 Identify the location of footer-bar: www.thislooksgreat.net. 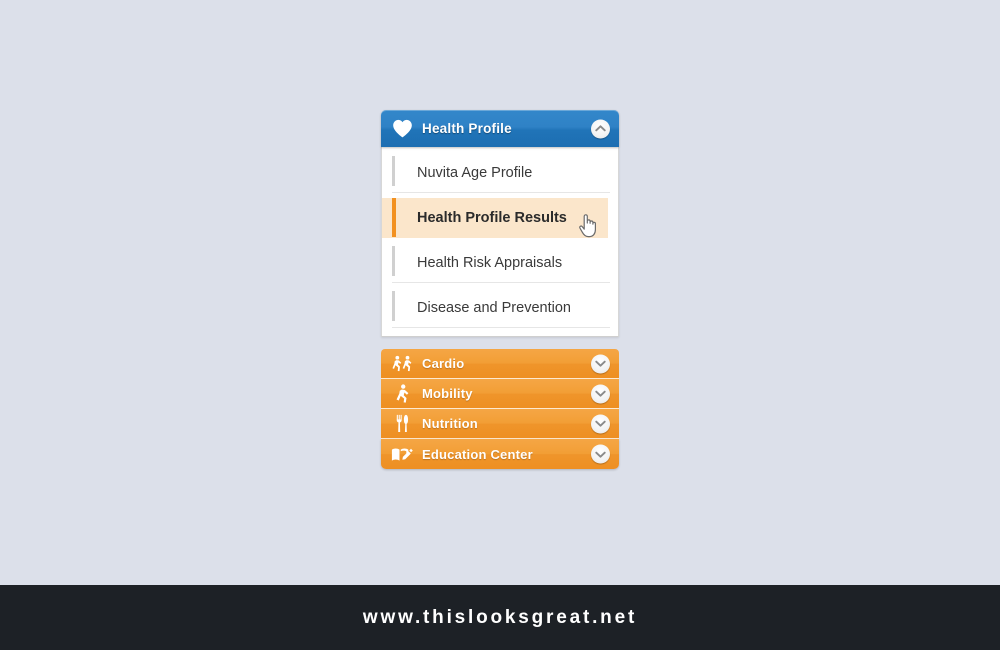
(500, 617).